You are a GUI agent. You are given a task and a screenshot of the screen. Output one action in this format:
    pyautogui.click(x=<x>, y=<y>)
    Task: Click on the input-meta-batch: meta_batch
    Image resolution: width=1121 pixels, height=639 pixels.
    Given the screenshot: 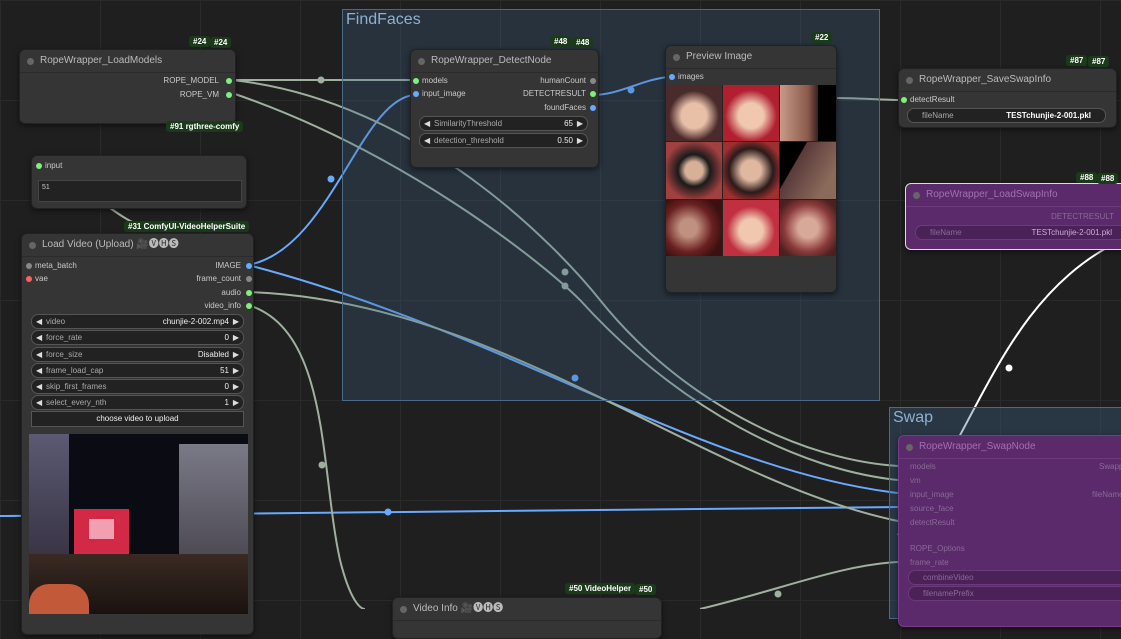 What is the action you would take?
    pyautogui.click(x=56, y=265)
    